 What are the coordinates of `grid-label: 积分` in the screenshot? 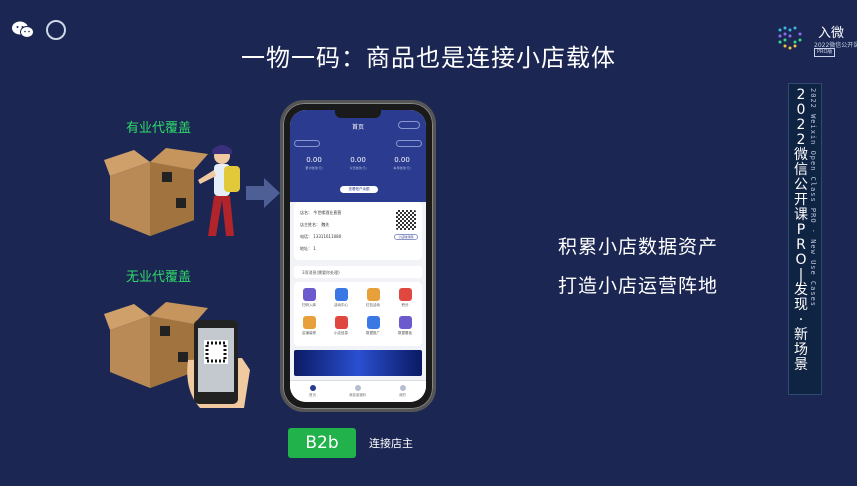 It's located at (405, 305).